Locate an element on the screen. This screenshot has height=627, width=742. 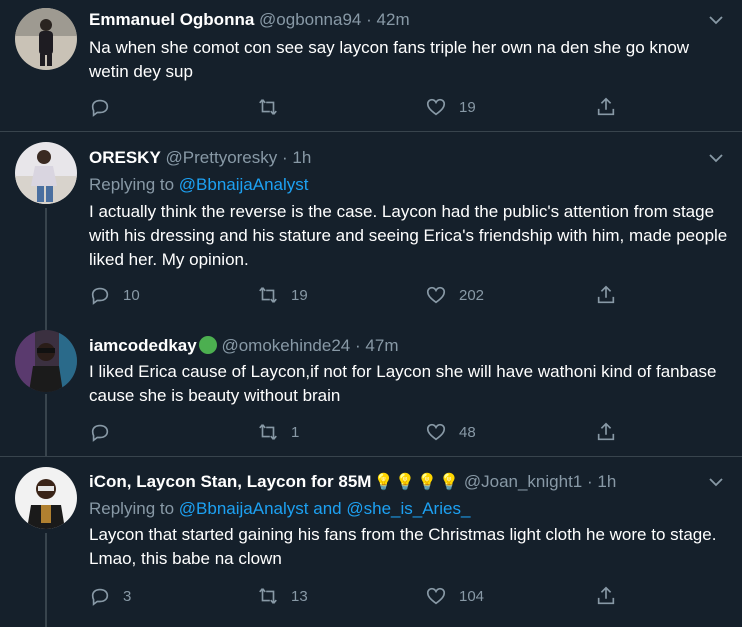
reply-count: 3 is located at coordinates (127, 596).